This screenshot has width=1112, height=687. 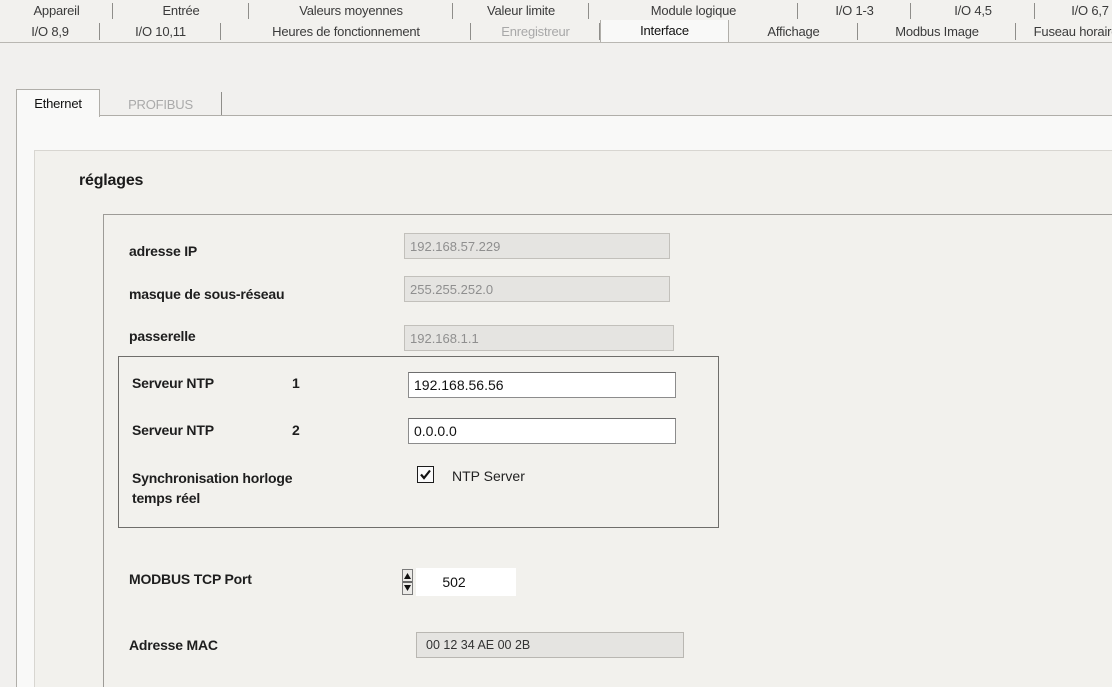 I want to click on tab-enregistreur: Enregistreur, so click(x=535, y=31).